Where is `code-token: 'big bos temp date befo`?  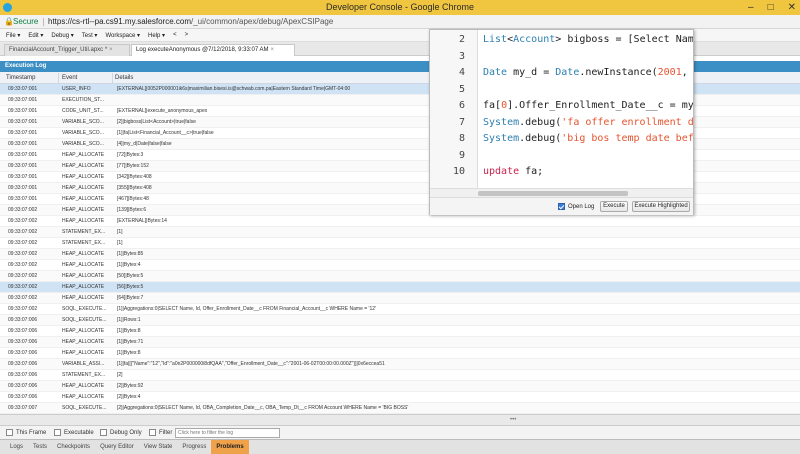
code-token: 'big bos temp date befo is located at coordinates (627, 138).